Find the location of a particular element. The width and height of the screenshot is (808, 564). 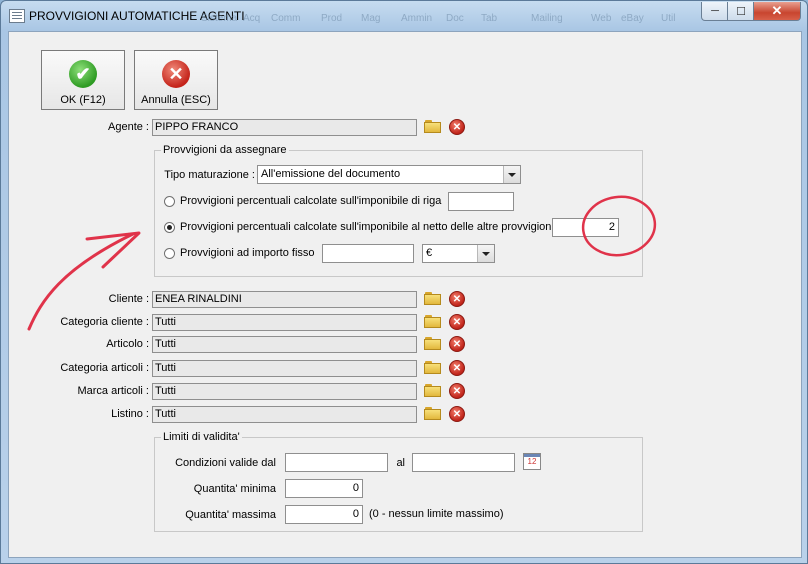

listino-label: Listino : is located at coordinates (130, 414).